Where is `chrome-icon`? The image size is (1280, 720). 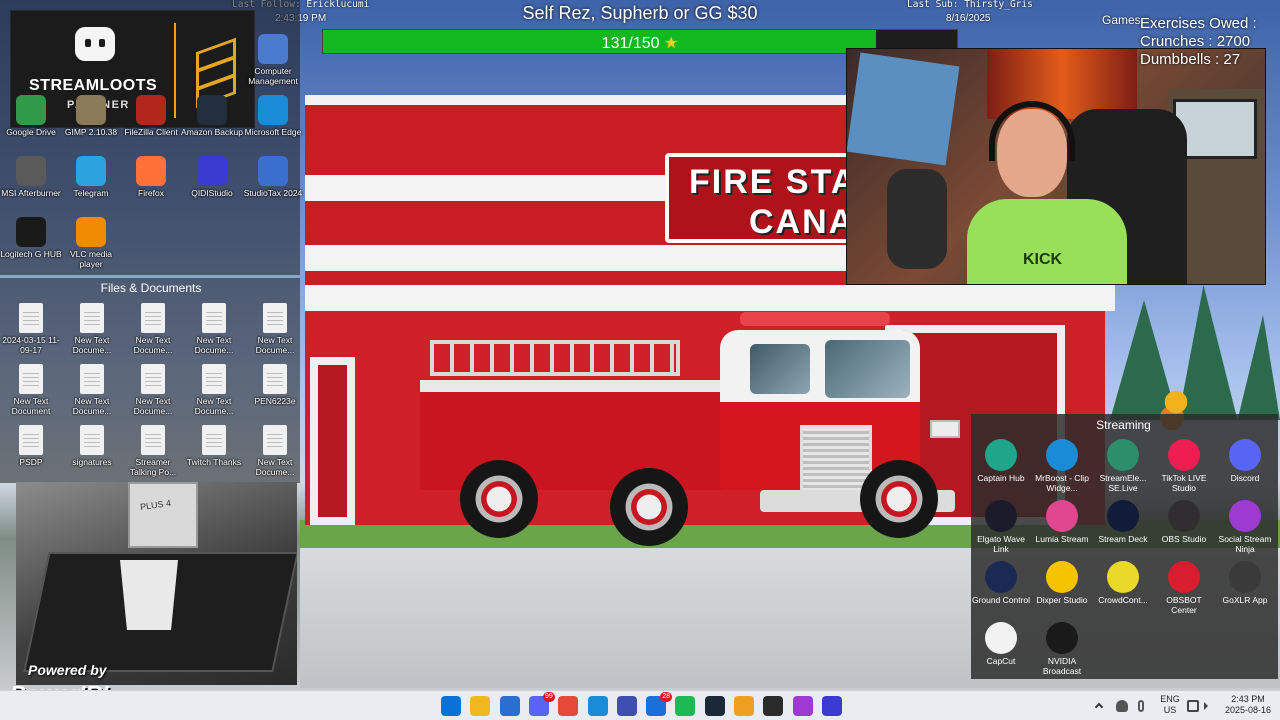
chrome-icon is located at coordinates (568, 706).